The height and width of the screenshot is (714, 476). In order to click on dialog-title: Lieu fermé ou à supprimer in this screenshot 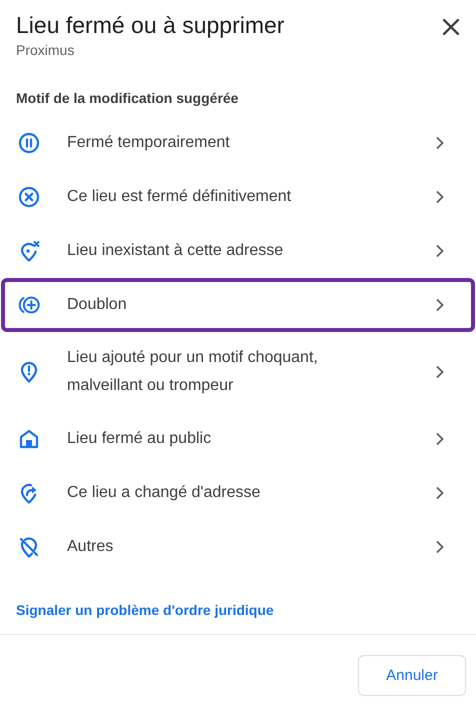, I will do `click(150, 25)`.